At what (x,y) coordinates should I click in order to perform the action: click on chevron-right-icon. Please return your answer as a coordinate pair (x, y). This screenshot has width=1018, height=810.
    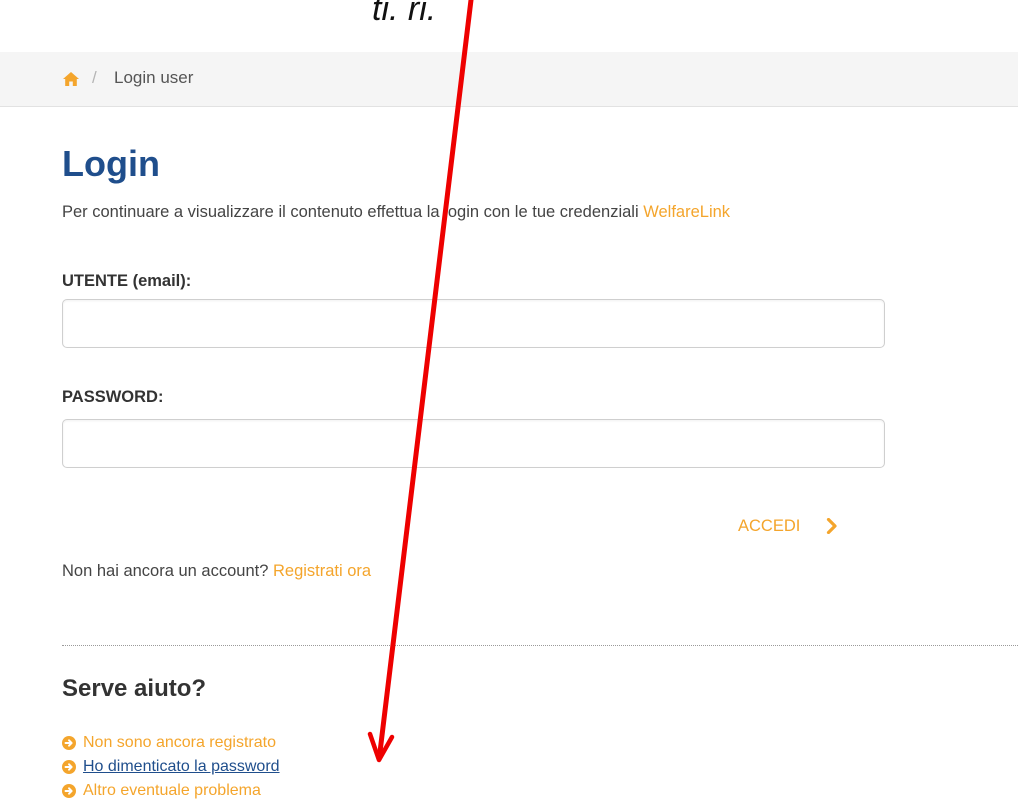
    Looking at the image, I should click on (832, 526).